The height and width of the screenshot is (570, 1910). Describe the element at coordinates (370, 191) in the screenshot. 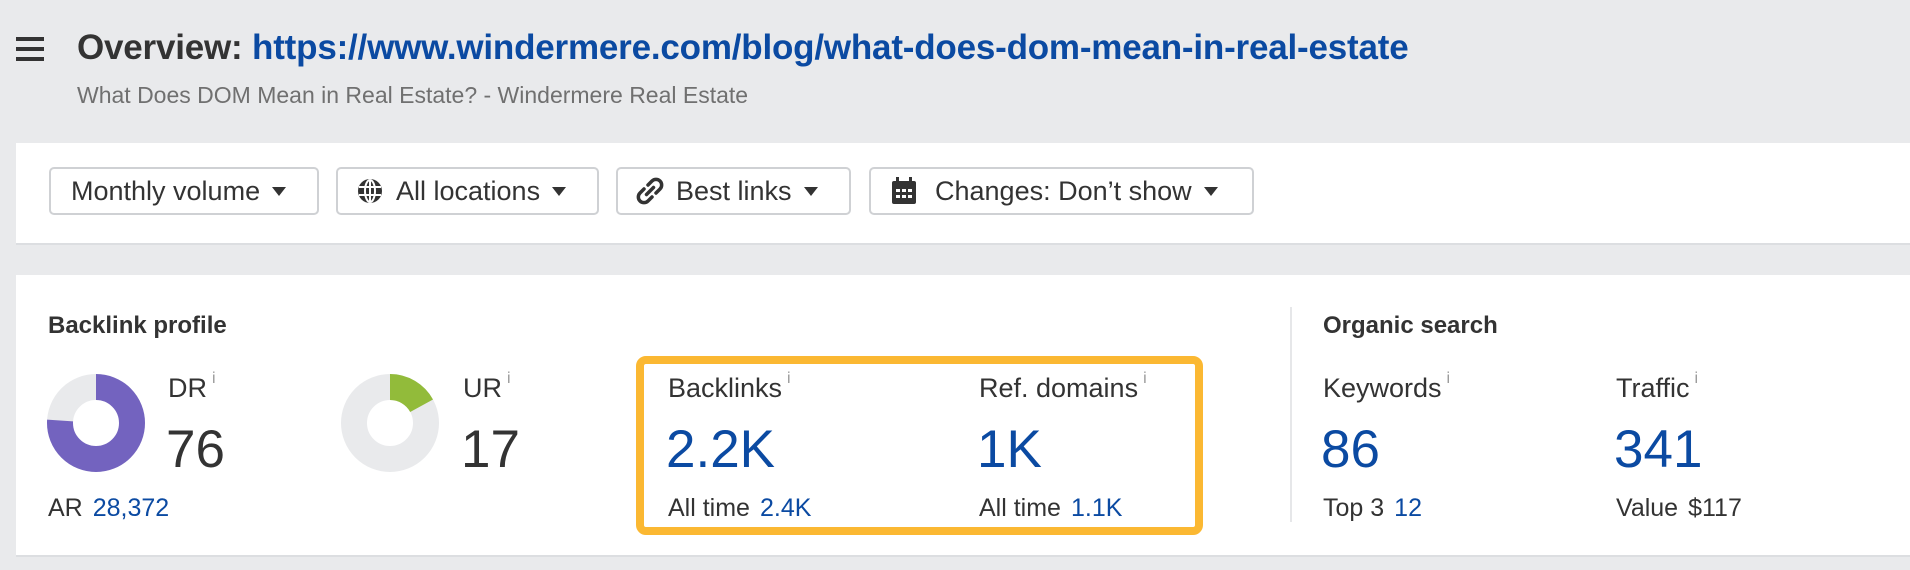

I see `globe-icon` at that location.